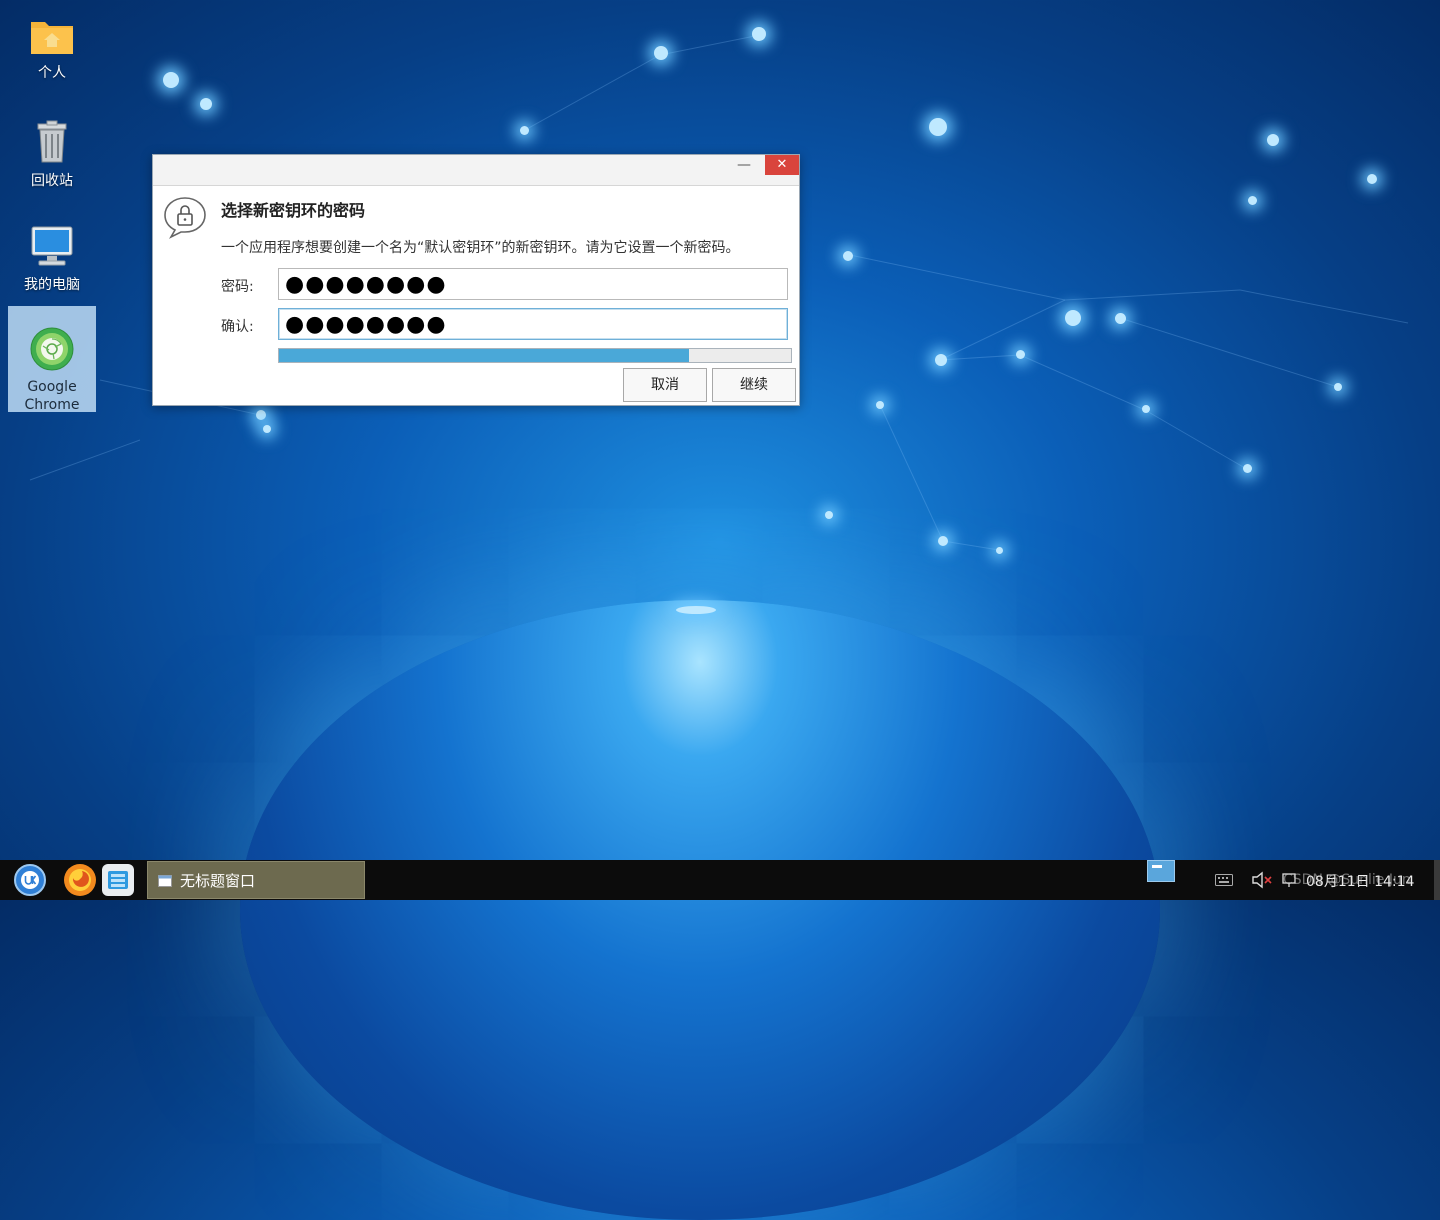 The height and width of the screenshot is (1220, 1440). What do you see at coordinates (480, 248) in the screenshot?
I see `dialog-description: 一个应用程序想要创建一个名为“默认密钥环”的新密钥环。请为它设置一个新密码。` at bounding box center [480, 248].